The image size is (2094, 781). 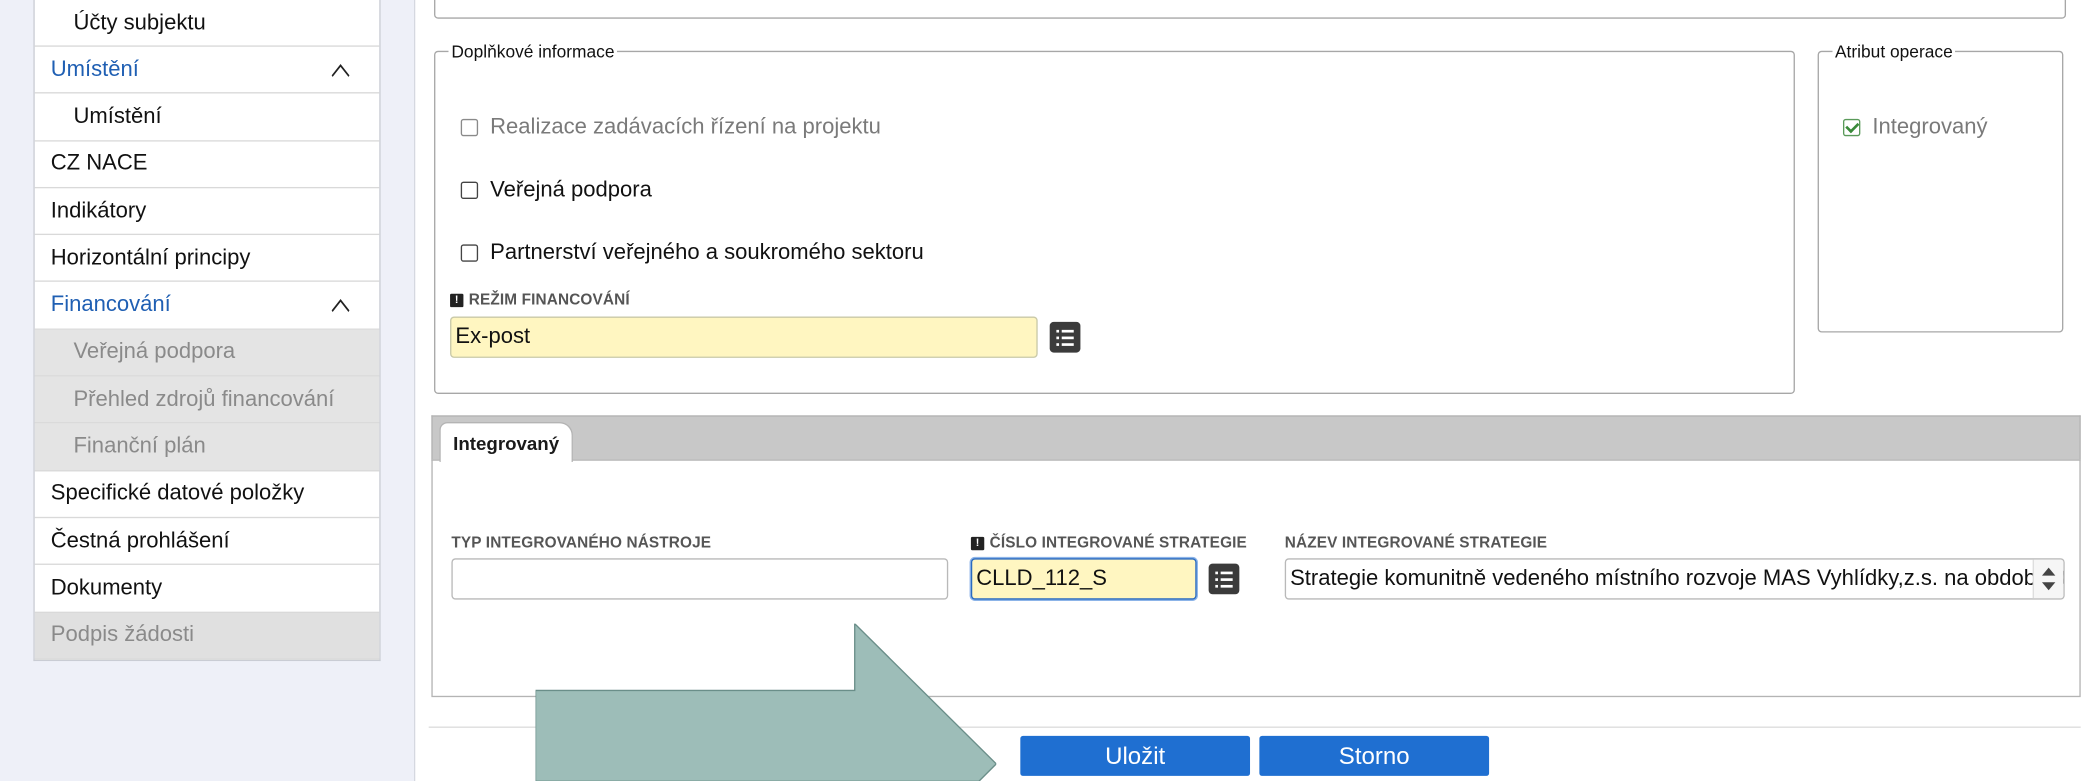 I want to click on sidebar-item-horizontalni-principy: Horizontální principy, so click(x=207, y=259).